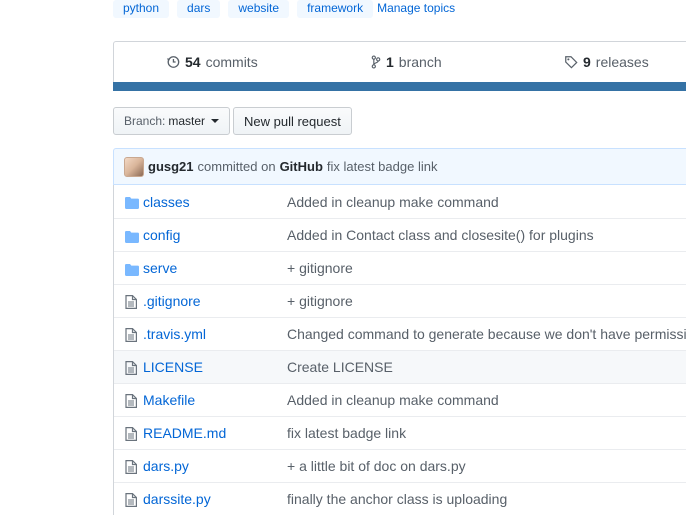 Image resolution: width=686 pixels, height=516 pixels. I want to click on file-commit-message: Create LICENSE, so click(340, 367).